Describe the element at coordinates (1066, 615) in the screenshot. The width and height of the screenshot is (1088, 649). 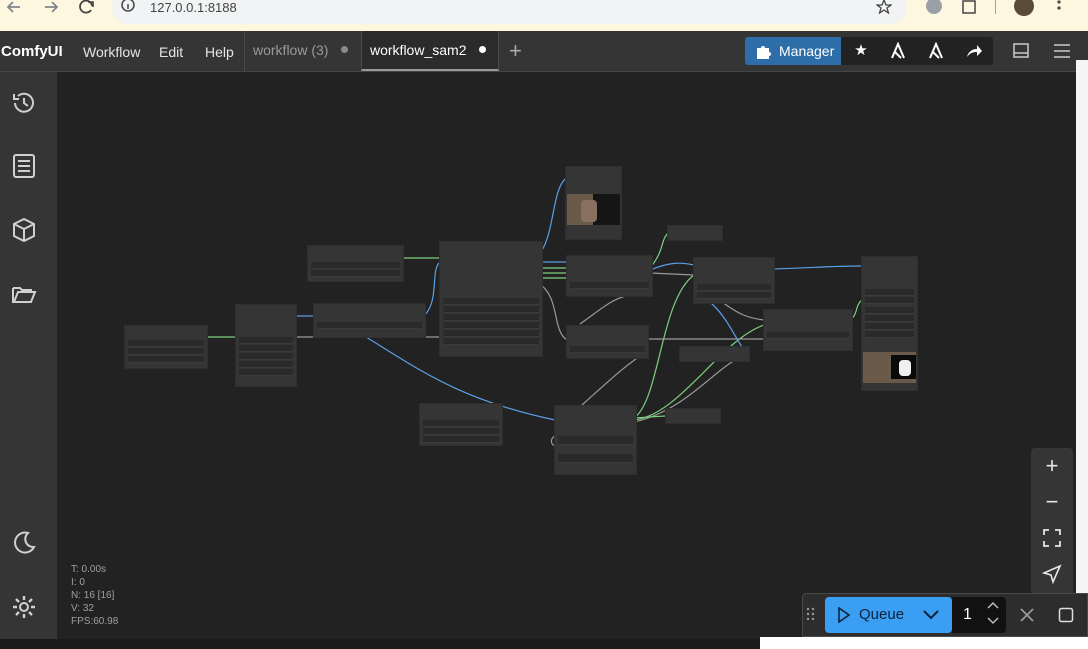
I see `stop-square-icon` at that location.